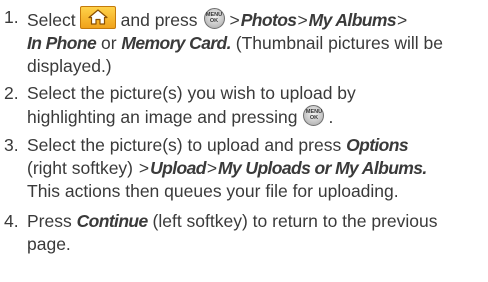  I want to click on step-line: displayed.), so click(69, 66).